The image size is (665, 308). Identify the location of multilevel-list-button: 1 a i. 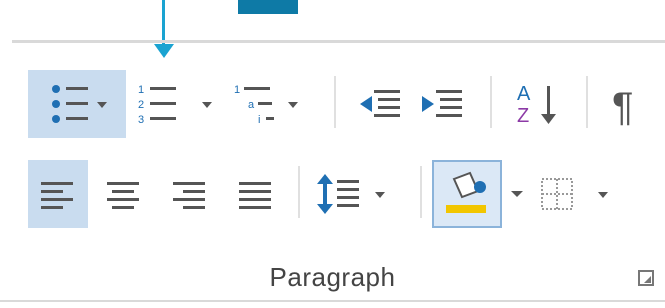
(272, 104).